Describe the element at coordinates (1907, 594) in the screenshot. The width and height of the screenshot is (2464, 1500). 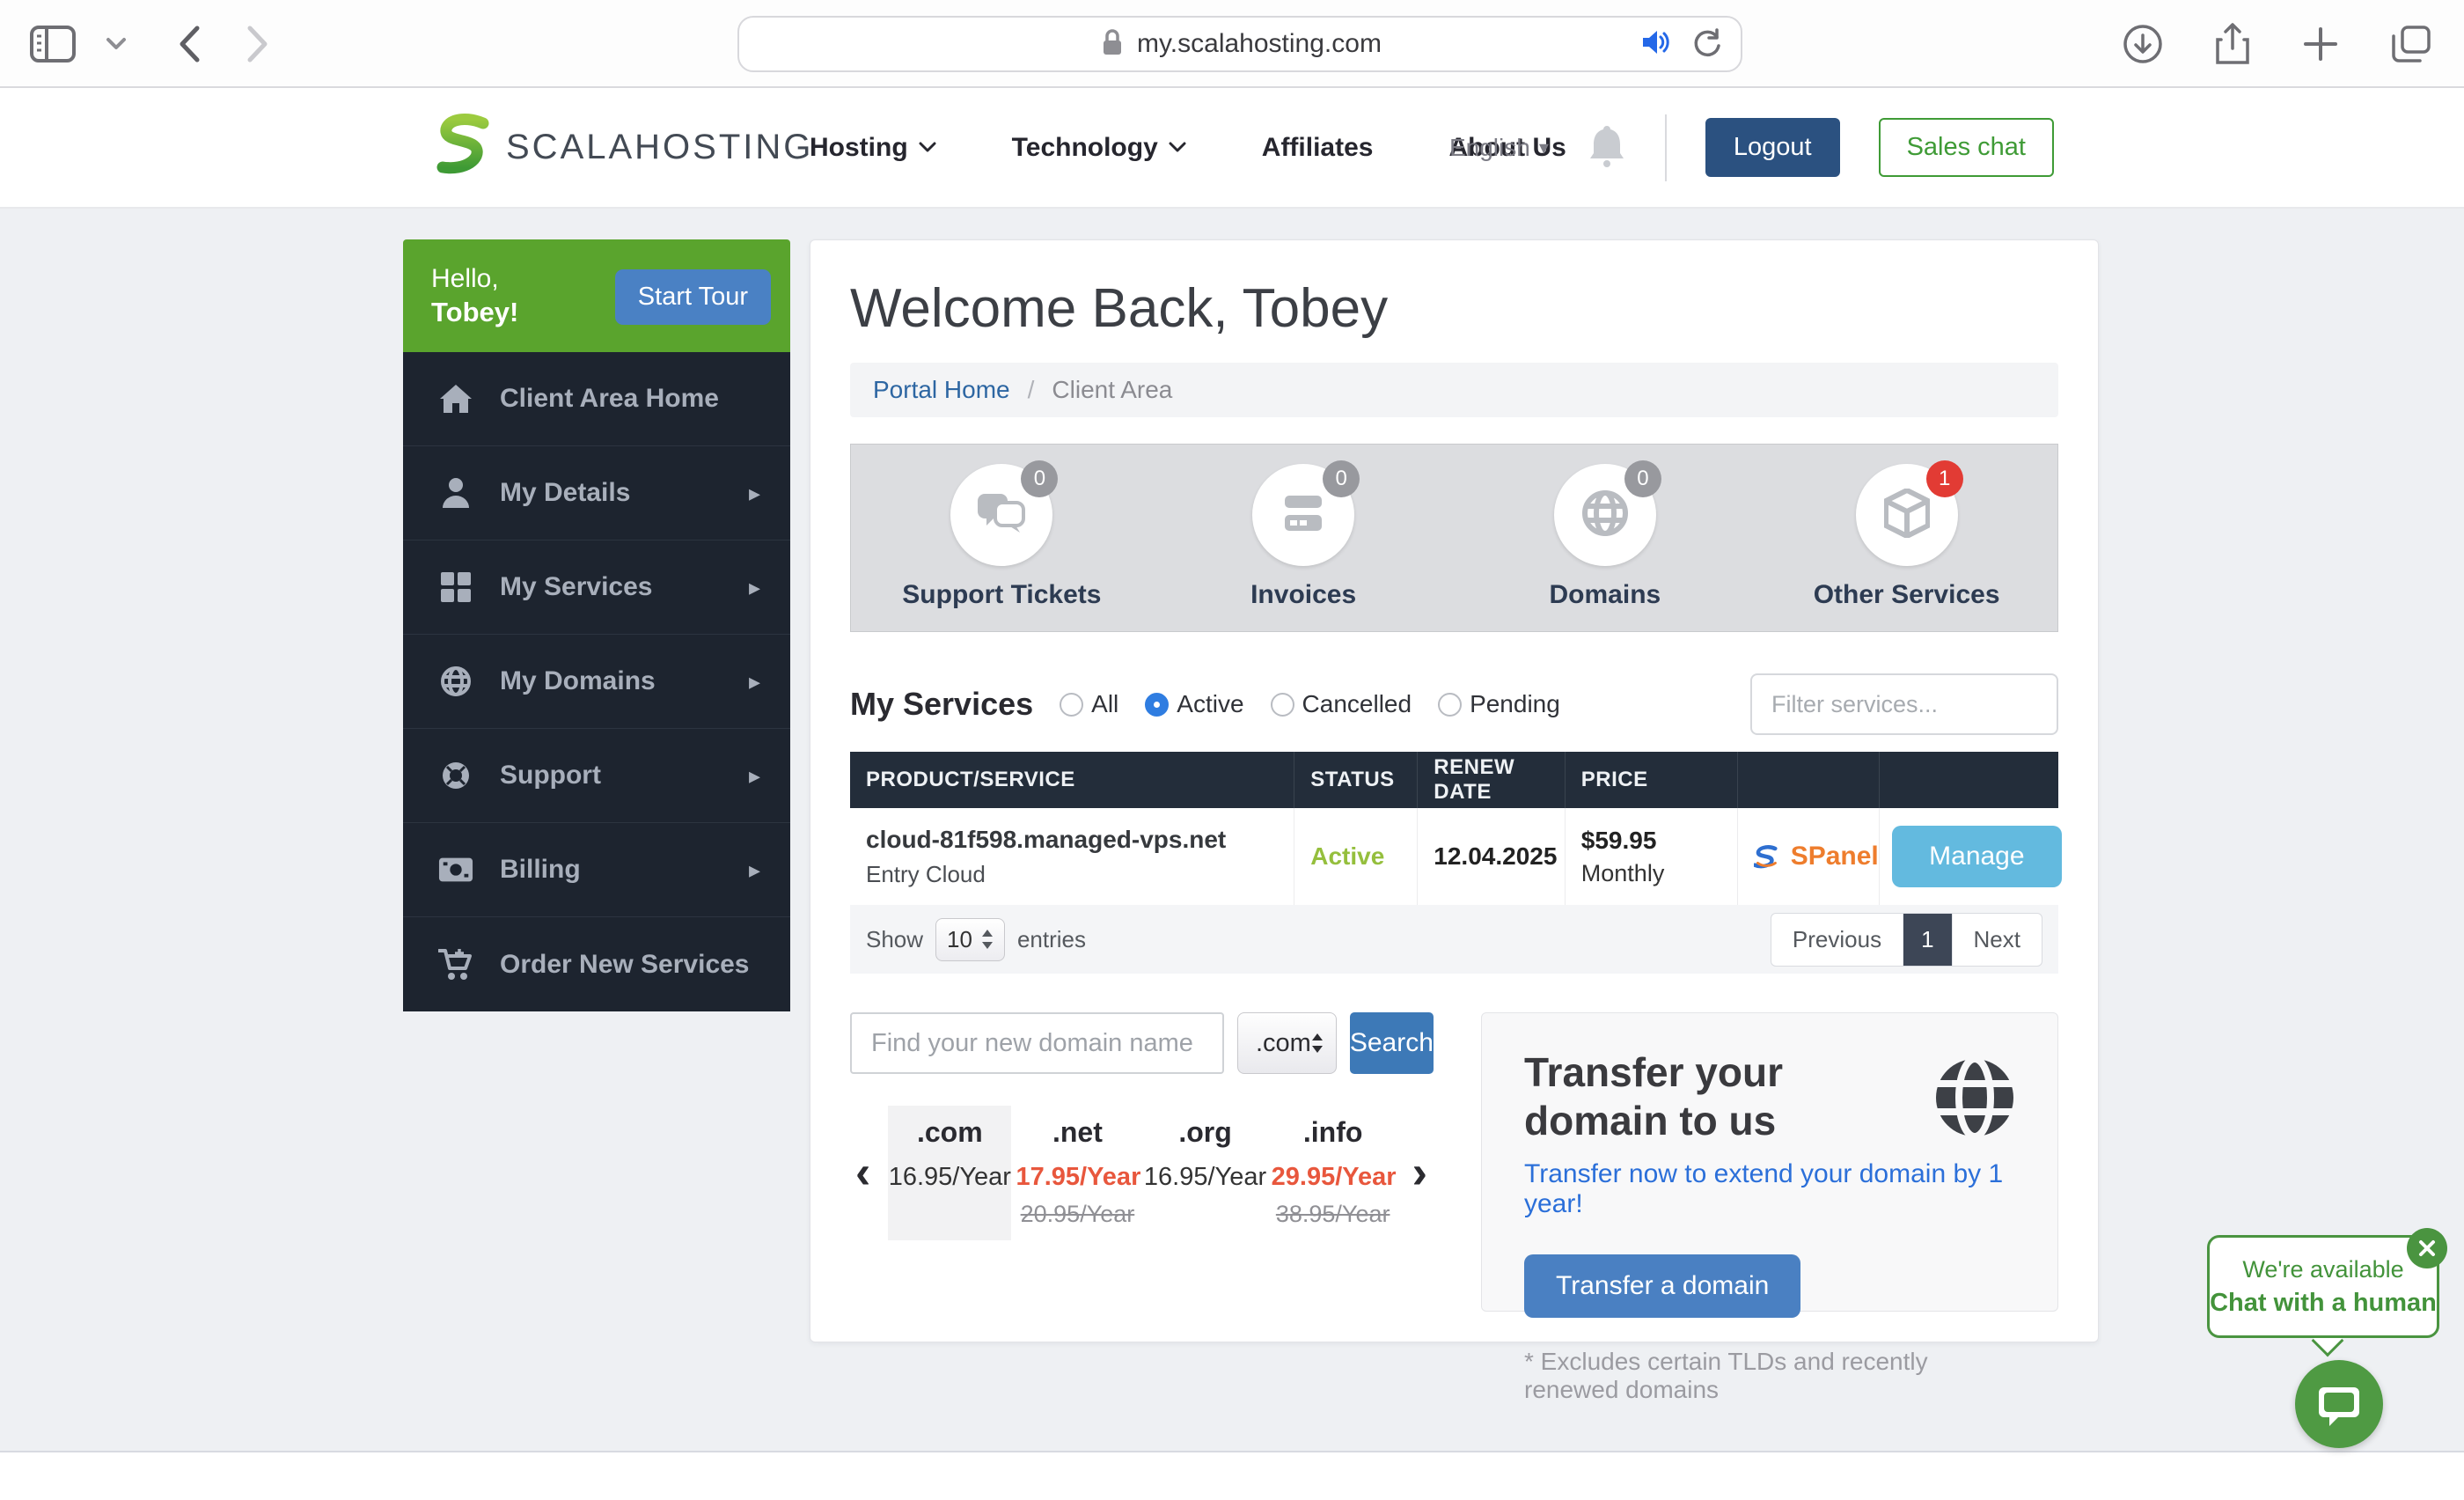
I see `stat-label: Other Services` at that location.